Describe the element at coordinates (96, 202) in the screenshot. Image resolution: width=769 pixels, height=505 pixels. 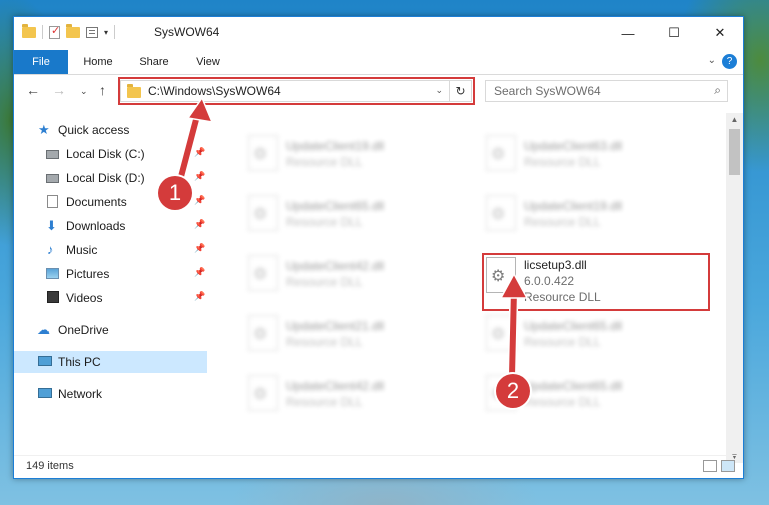
I see `sidebar-item-label: Documents` at that location.